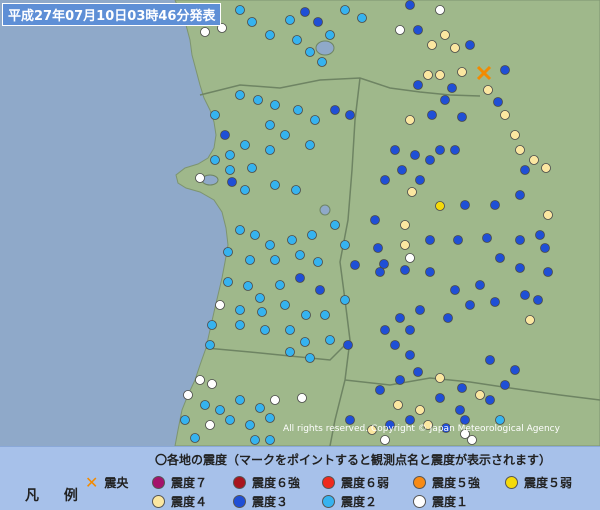 Image resolution: width=600 pixels, height=510 pixels. Describe the element at coordinates (440, 206) in the screenshot. I see `station-marker-i5minus` at that location.